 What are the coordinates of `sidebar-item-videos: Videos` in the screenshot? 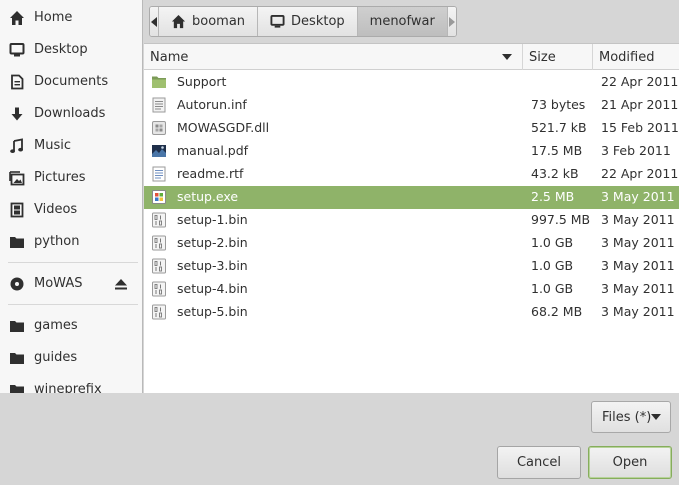 It's located at (71, 210).